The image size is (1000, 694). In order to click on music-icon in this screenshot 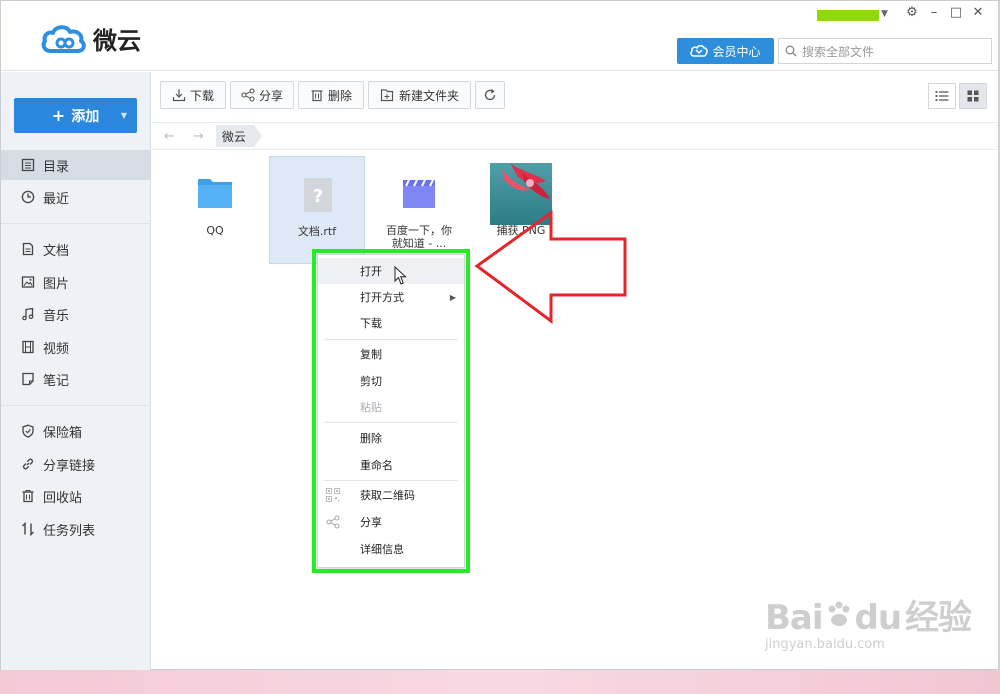, I will do `click(28, 314)`.